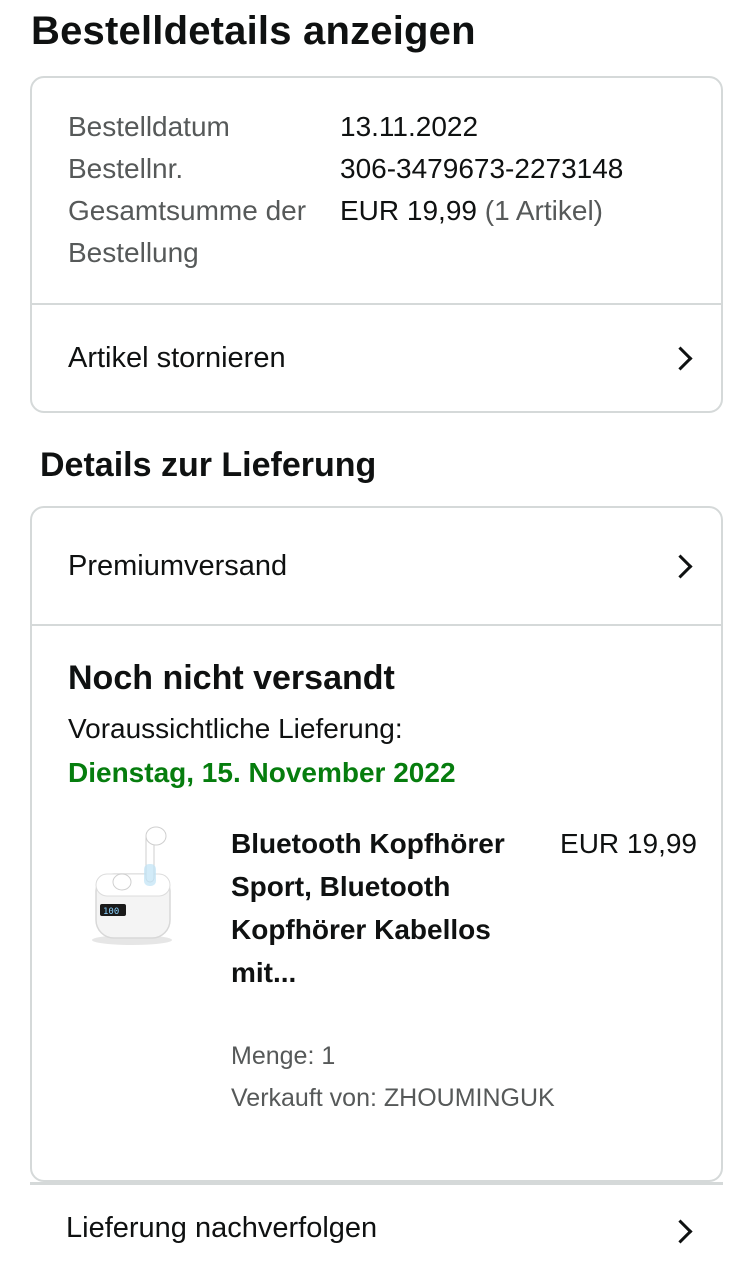 The height and width of the screenshot is (1280, 754). Describe the element at coordinates (231, 678) in the screenshot. I see `shipment-status: Noch nicht versandt` at that location.